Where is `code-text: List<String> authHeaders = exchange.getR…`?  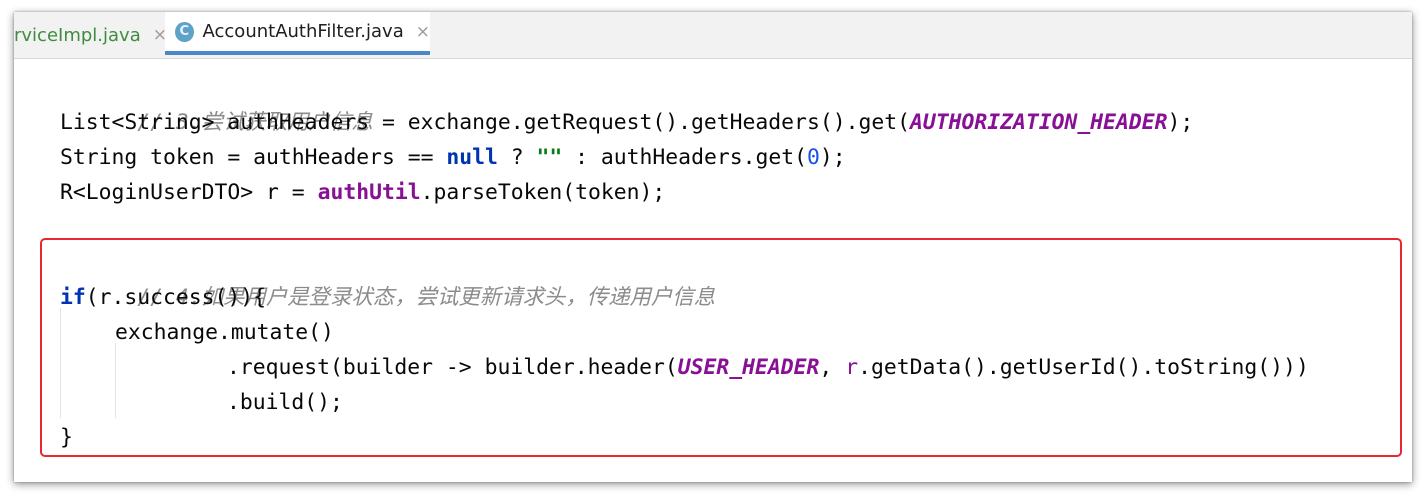
code-text: List<String> authHeaders = exchange.getR… is located at coordinates (485, 122).